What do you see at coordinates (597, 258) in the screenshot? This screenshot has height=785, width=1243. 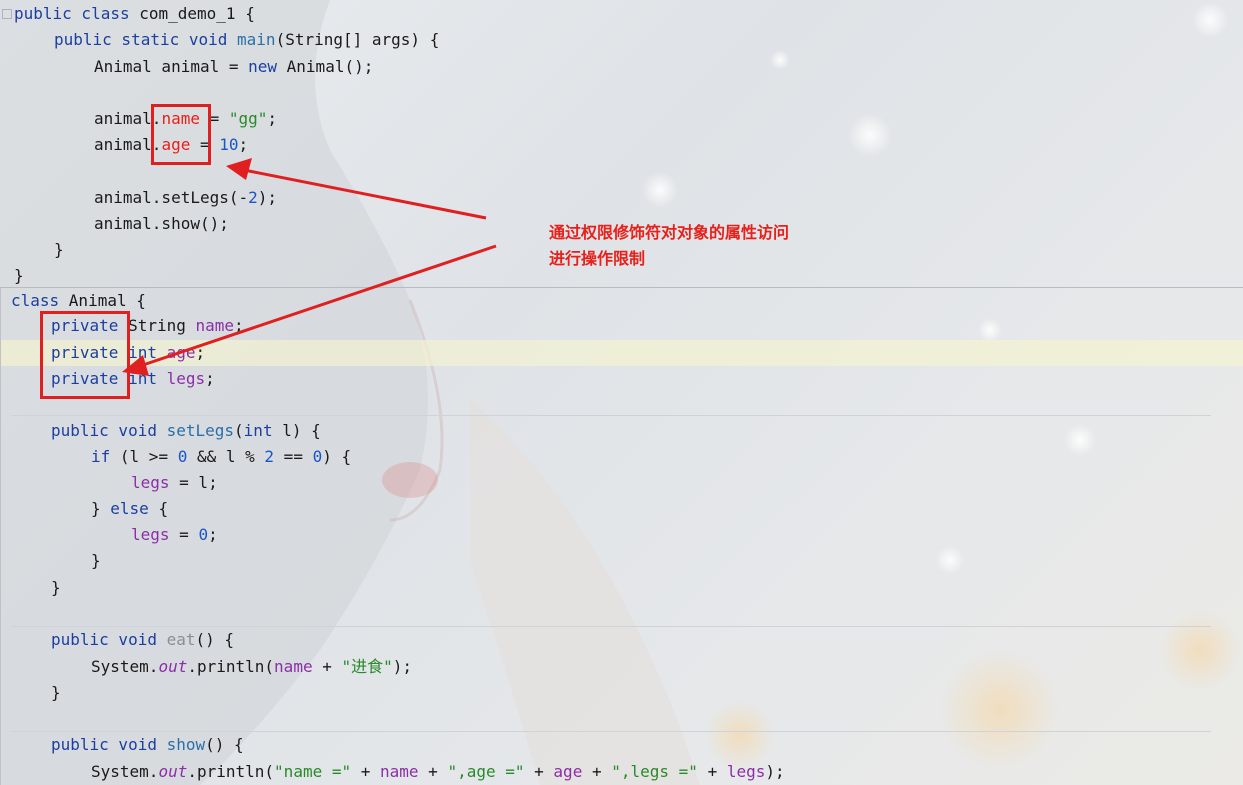 I see `annotation-line-2: 进行操作限制` at bounding box center [597, 258].